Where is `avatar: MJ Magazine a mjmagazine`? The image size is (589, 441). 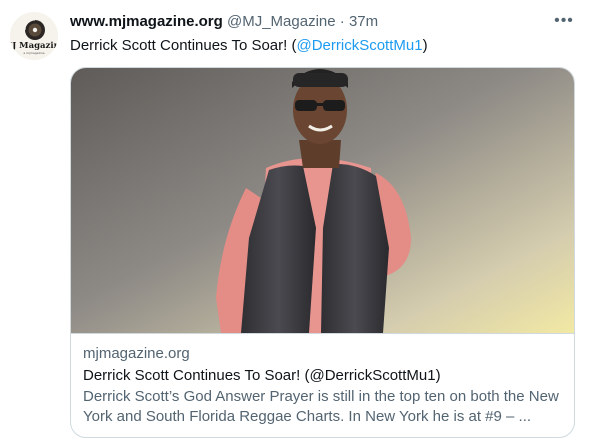
avatar: MJ Magazine a mjmagazine is located at coordinates (34, 36).